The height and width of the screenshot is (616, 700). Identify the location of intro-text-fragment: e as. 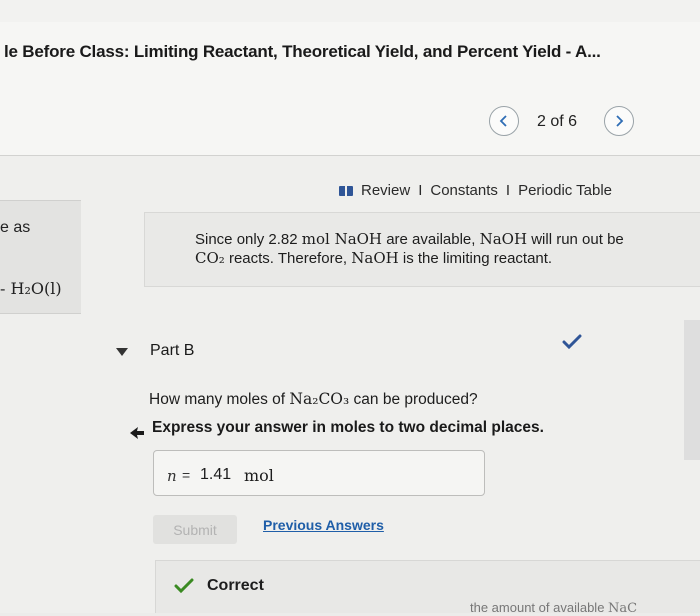
(15, 227).